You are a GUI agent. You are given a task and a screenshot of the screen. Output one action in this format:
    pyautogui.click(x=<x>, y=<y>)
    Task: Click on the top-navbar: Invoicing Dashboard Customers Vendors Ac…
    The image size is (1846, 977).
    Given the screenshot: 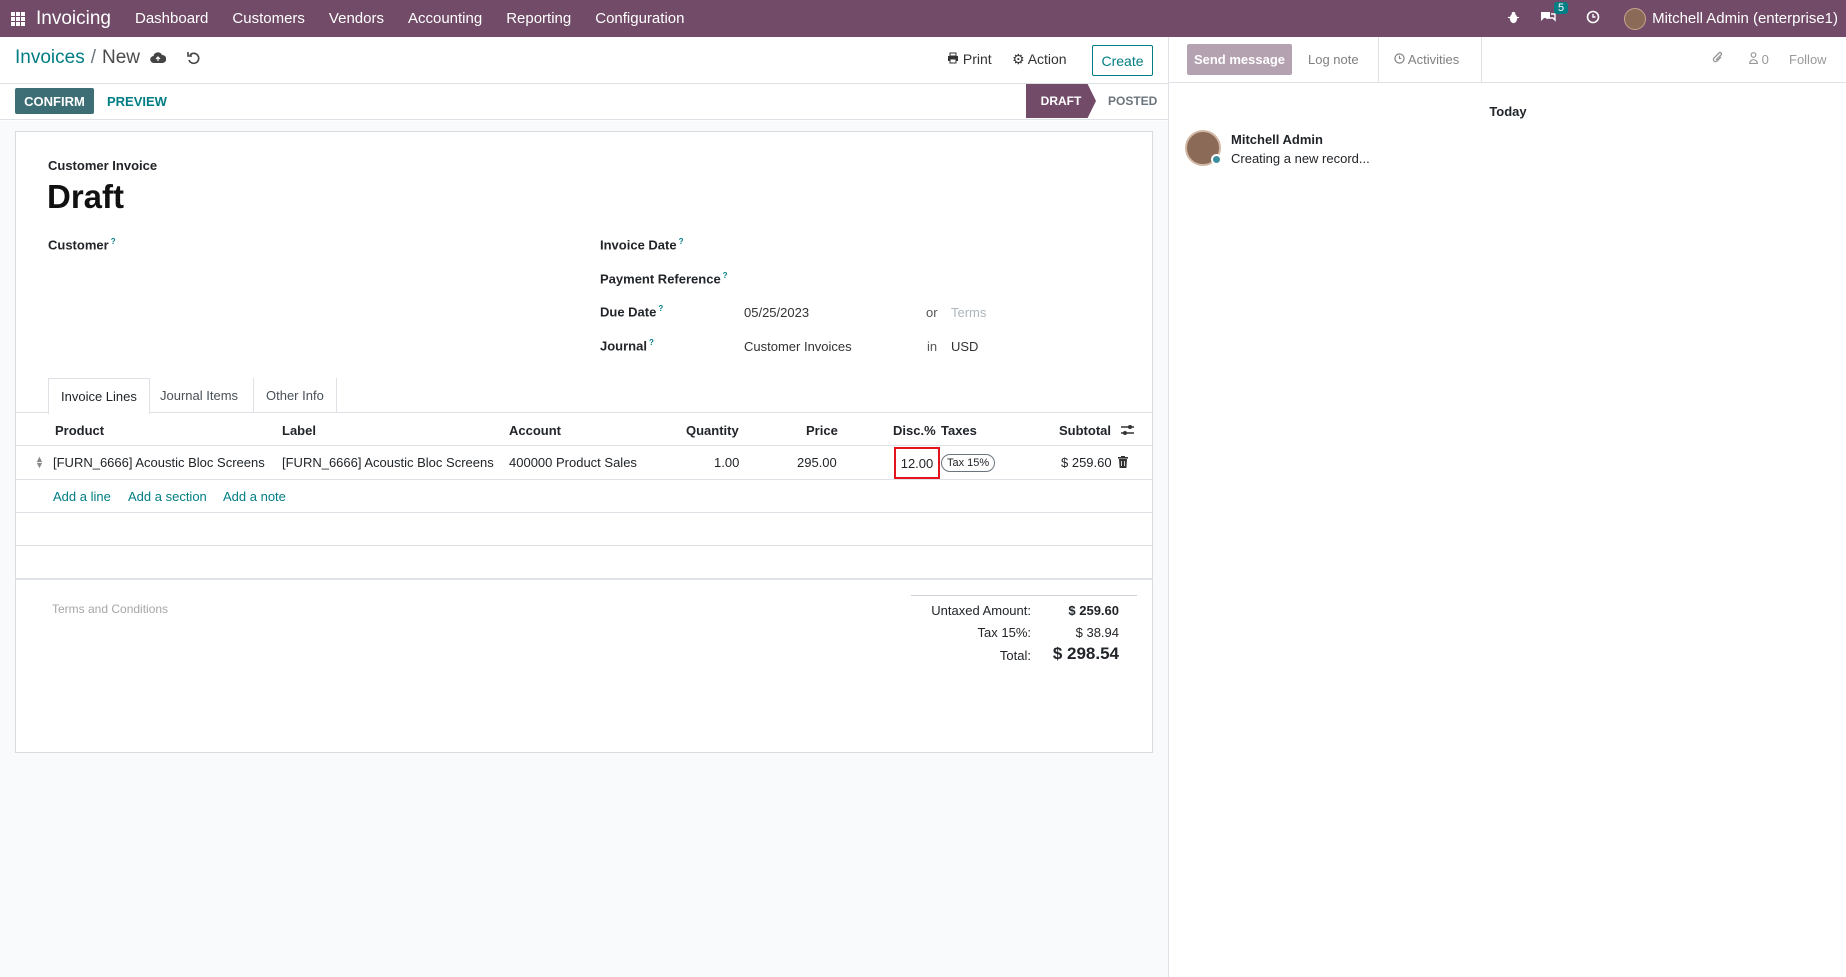 What is the action you would take?
    pyautogui.click(x=923, y=18)
    